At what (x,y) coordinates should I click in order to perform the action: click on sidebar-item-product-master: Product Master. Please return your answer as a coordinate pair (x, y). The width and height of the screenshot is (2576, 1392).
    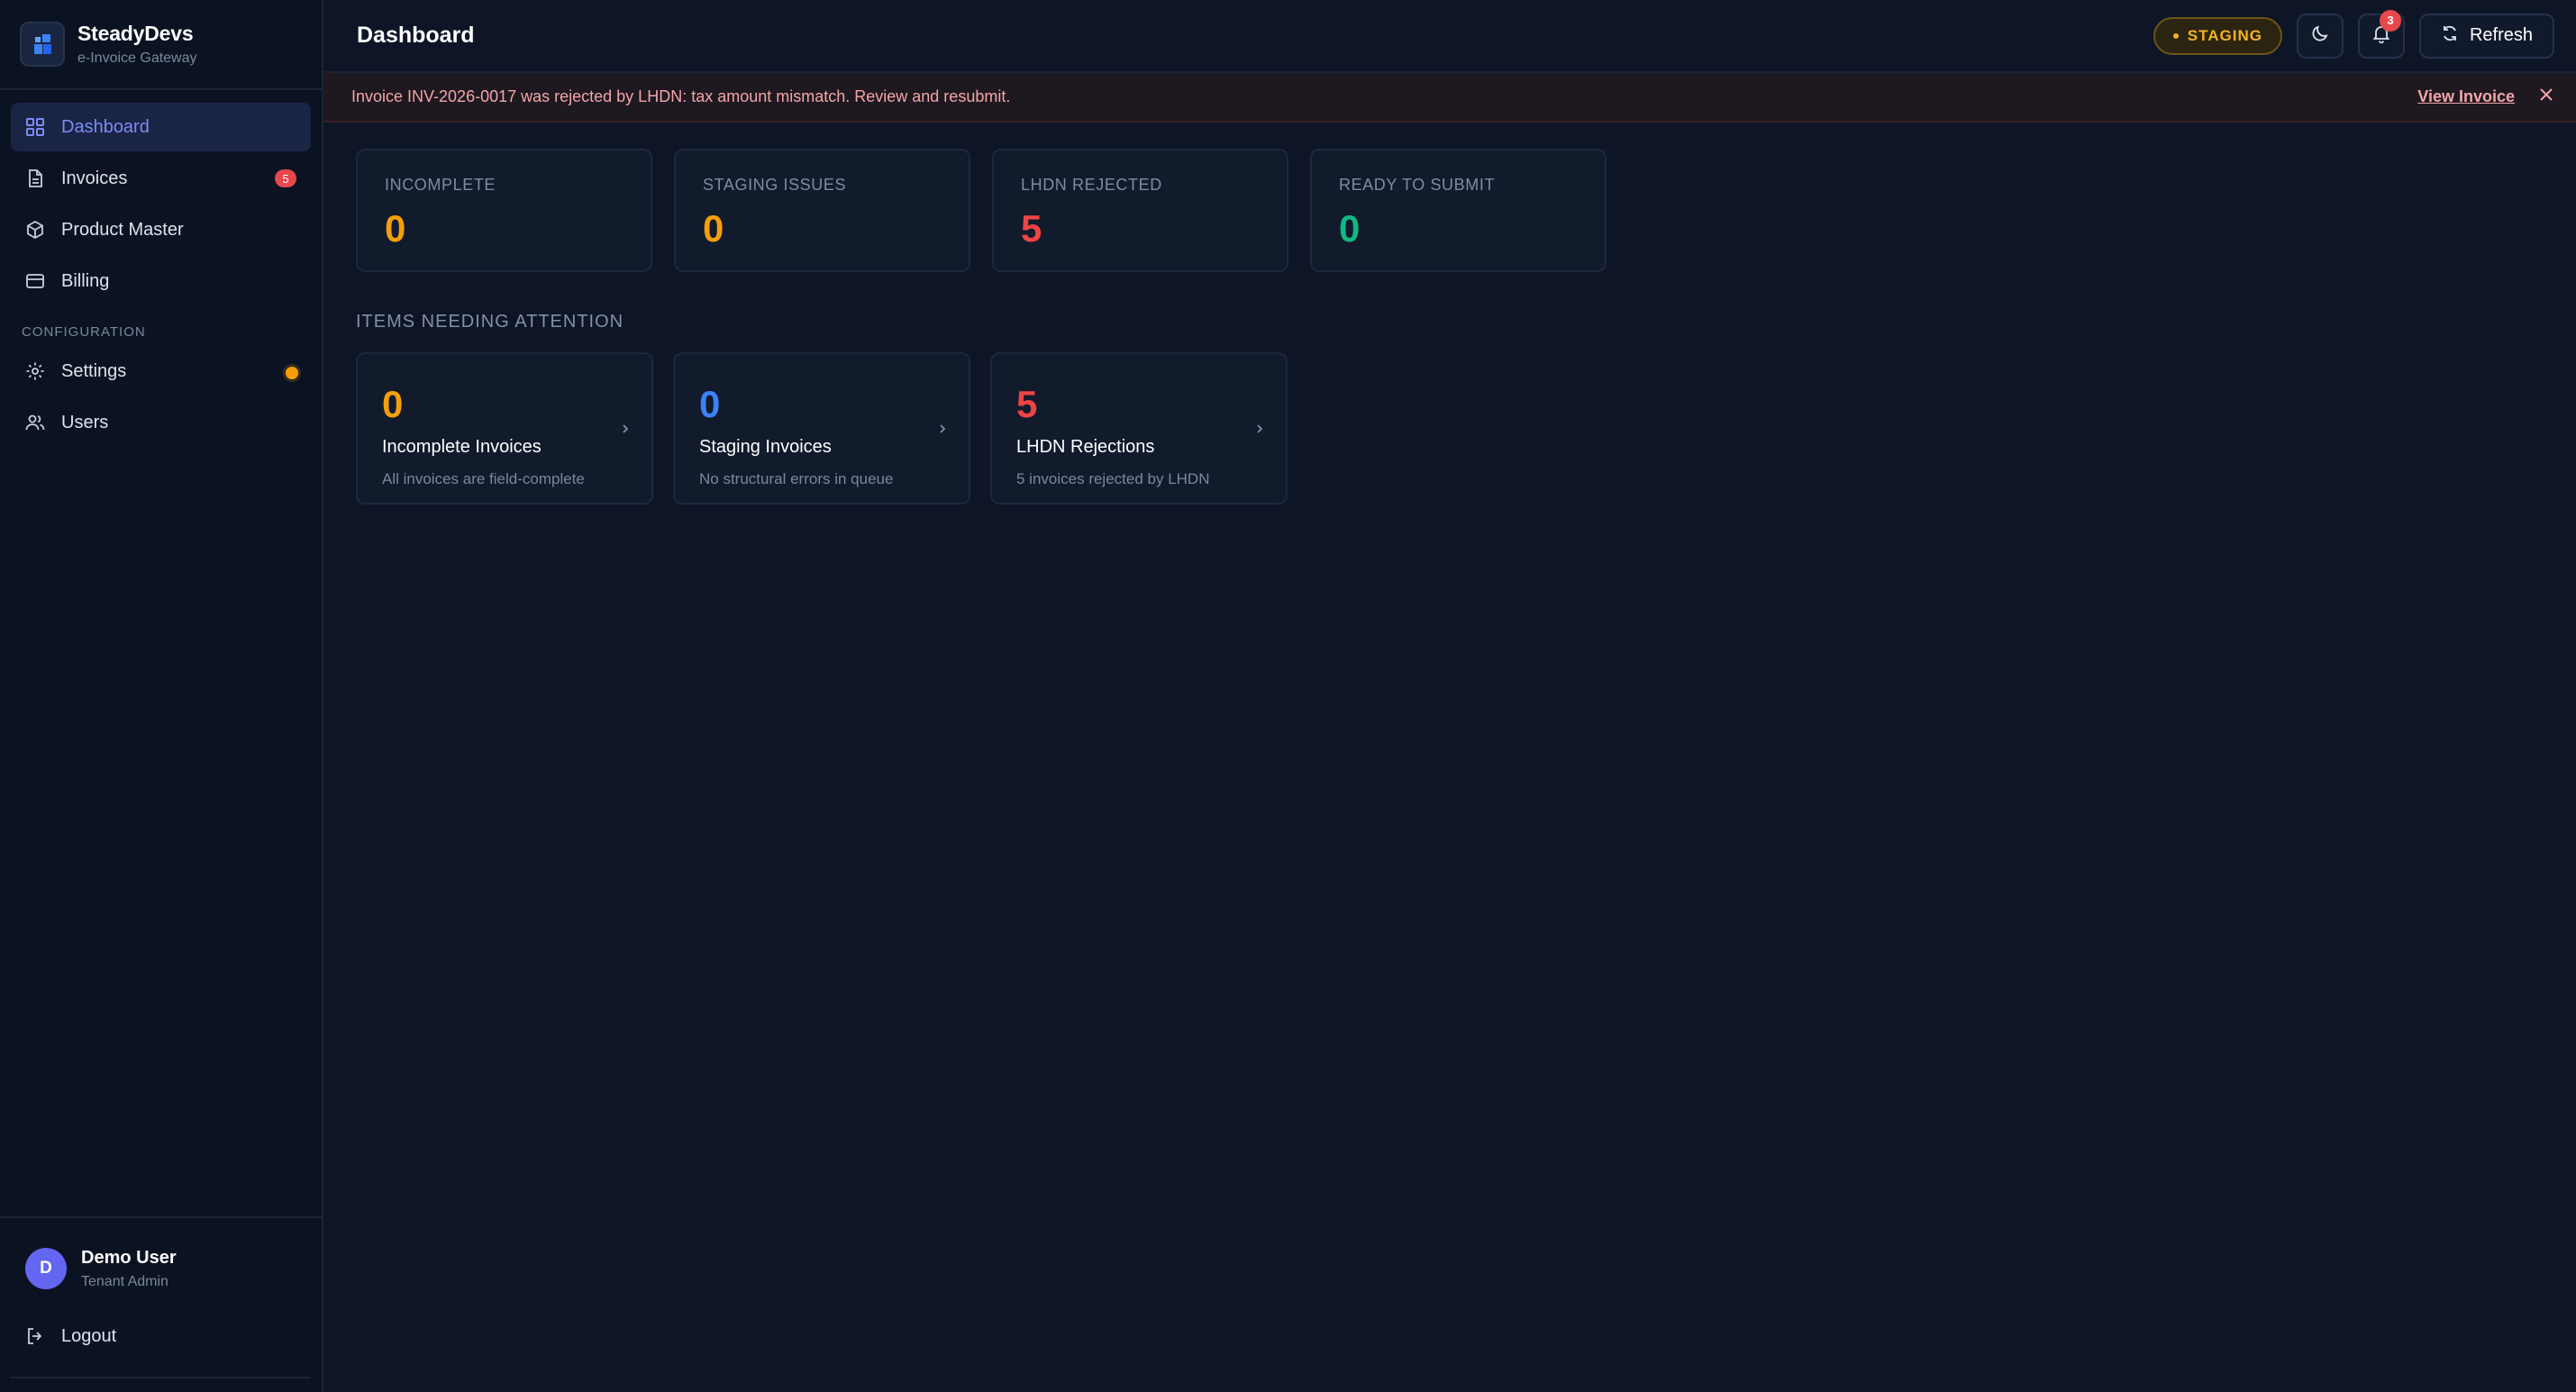
    Looking at the image, I should click on (161, 229).